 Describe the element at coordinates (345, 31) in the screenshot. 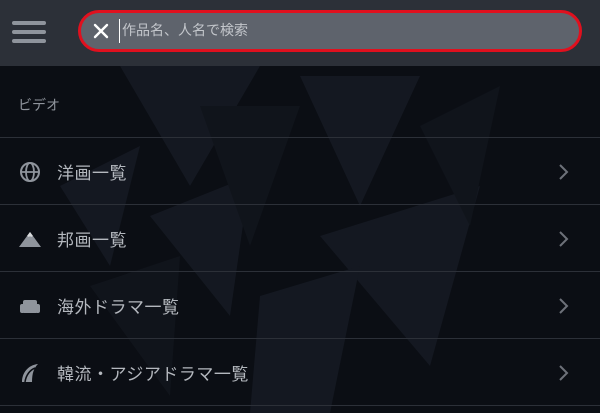

I see `search-input` at that location.